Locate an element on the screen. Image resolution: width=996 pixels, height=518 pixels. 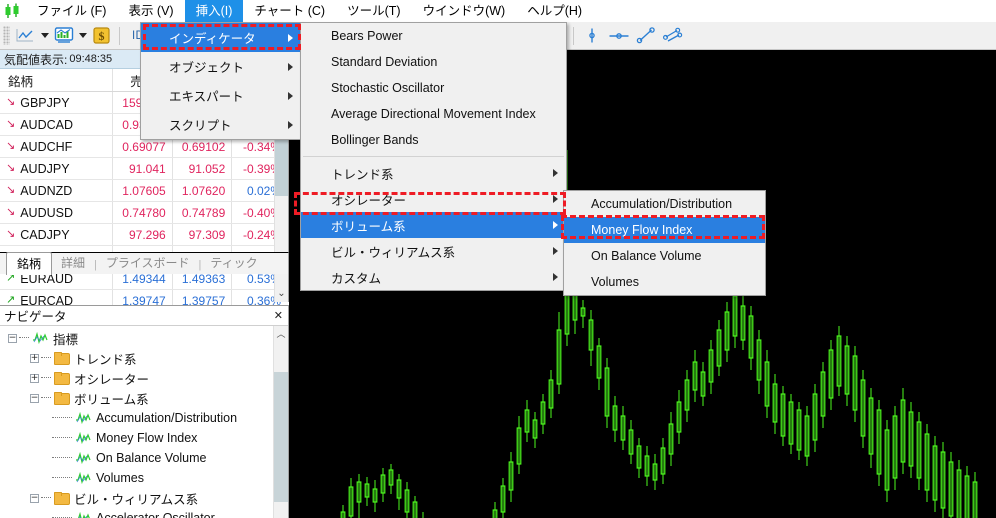
volume-menu-item-3: On Balance Volume is located at coordinates (664, 256).